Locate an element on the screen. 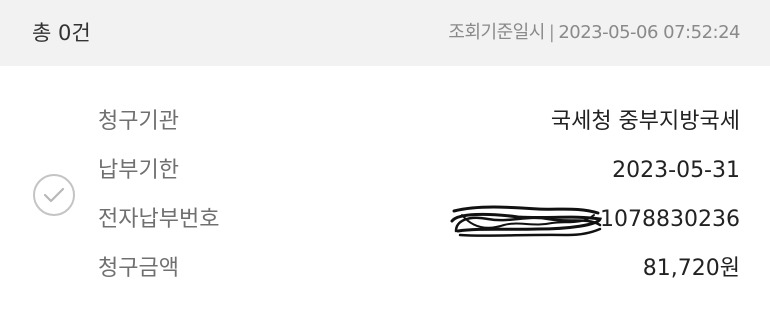  redaction-scribble is located at coordinates (526, 221).